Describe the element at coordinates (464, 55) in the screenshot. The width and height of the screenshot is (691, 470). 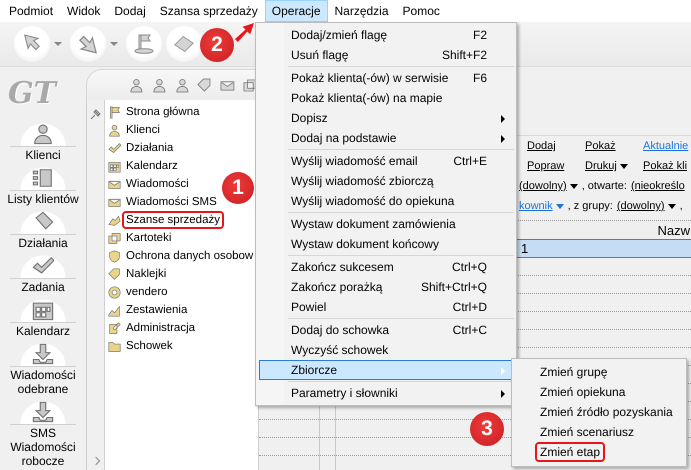
I see `shortcut-text: Shift+F2` at that location.